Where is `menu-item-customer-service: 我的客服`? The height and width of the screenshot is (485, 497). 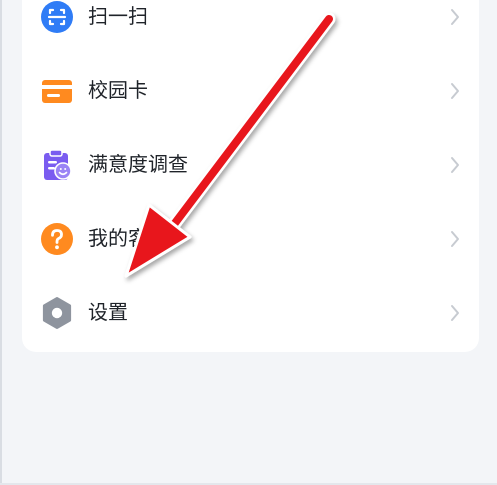 menu-item-customer-service: 我的客服 is located at coordinates (250, 238).